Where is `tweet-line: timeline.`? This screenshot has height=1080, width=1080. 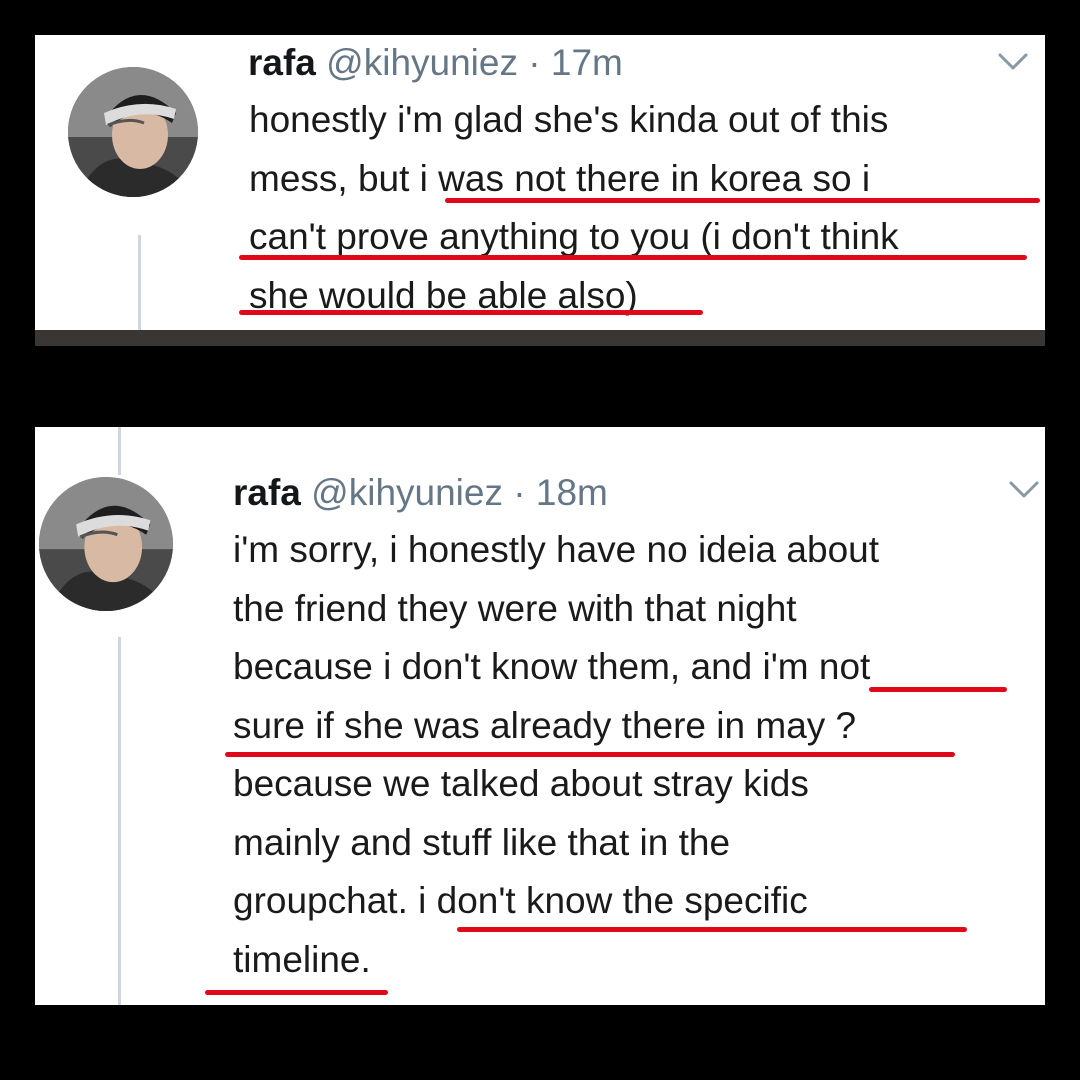 tweet-line: timeline. is located at coordinates (302, 959).